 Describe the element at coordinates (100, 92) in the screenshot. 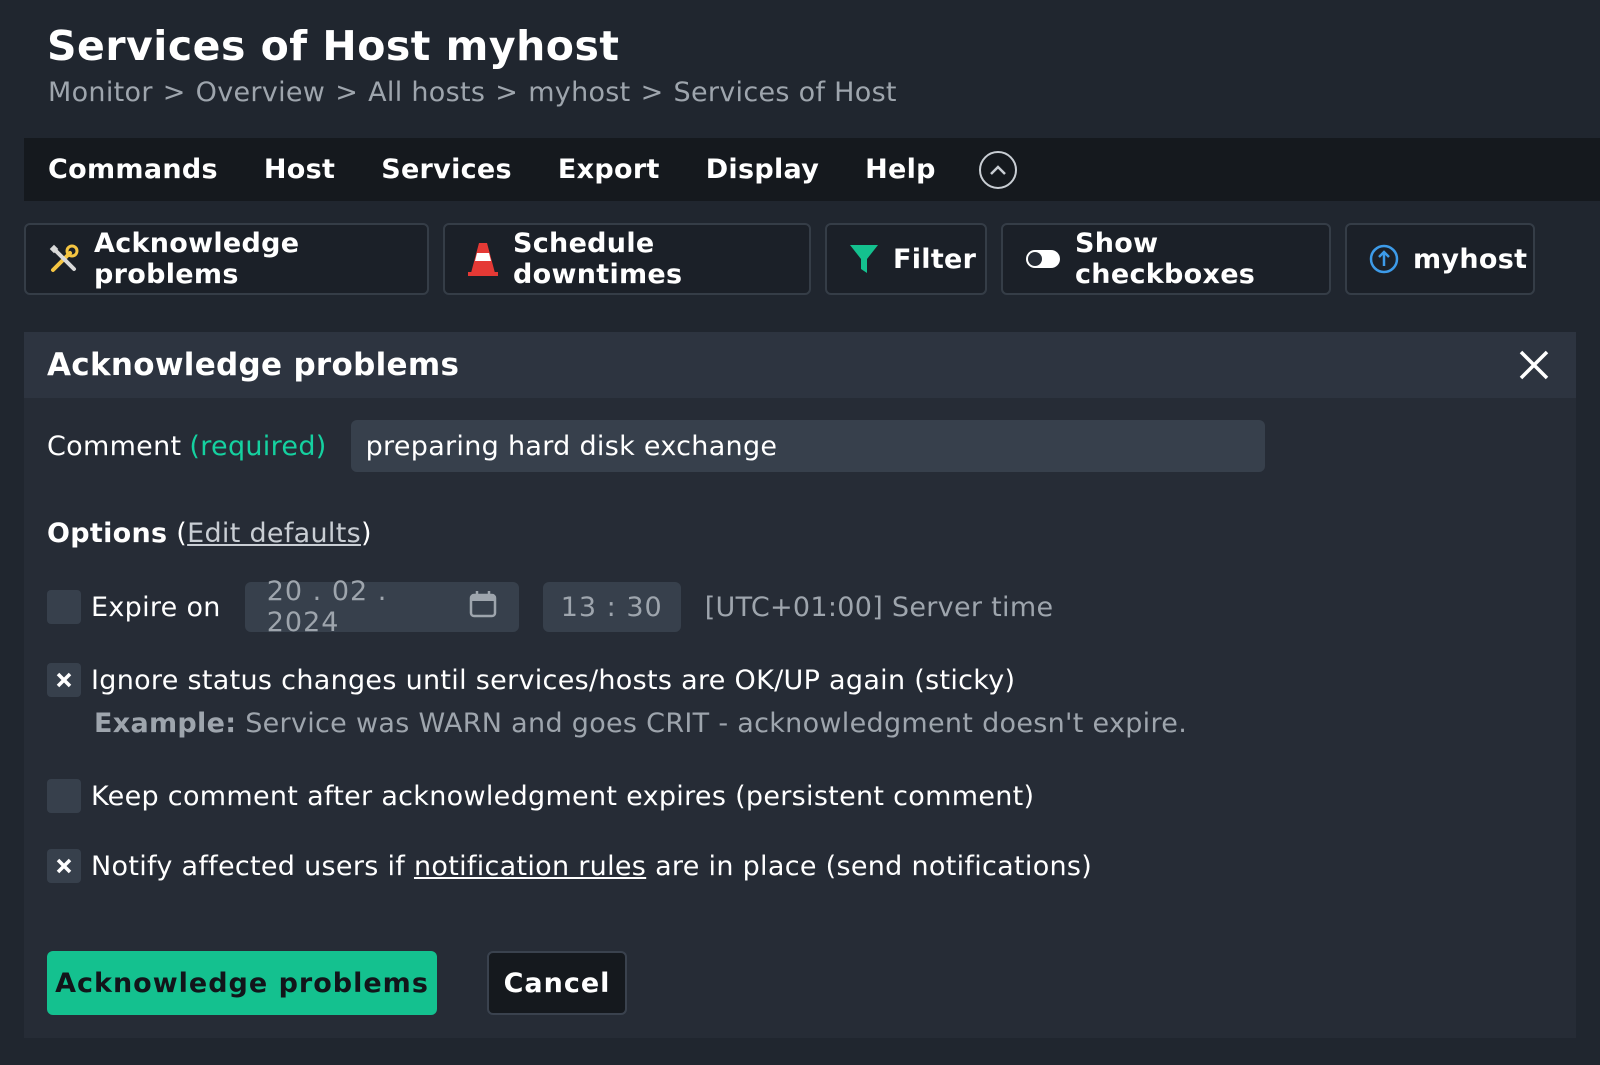

I see `breadcrumb-monitor: Monitor` at that location.